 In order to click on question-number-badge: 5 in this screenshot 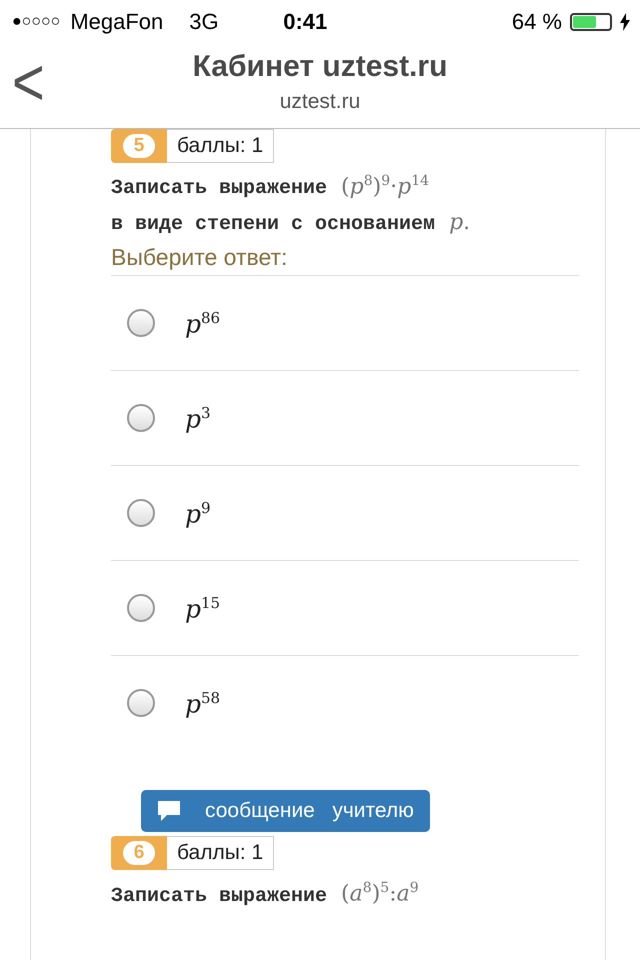, I will do `click(139, 146)`.